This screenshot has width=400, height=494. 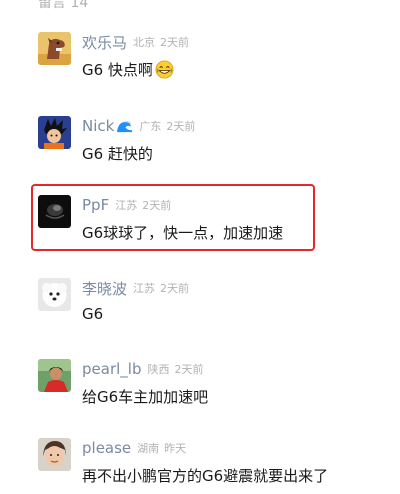 What do you see at coordinates (200, 466) in the screenshot?
I see `comment-item: please 湖南 昨天 再不出小鹏官方的G6避震就要出来了` at bounding box center [200, 466].